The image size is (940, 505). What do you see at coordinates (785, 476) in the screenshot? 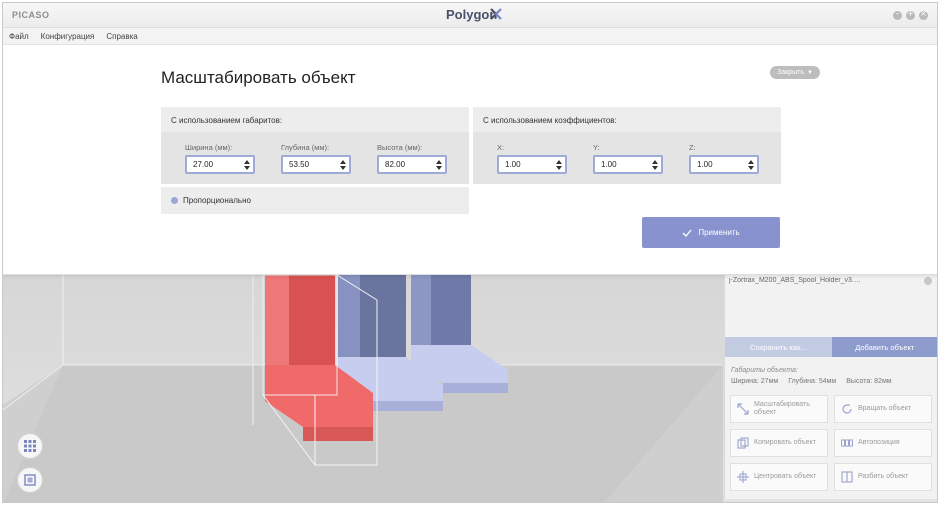
I see `center-object-label: Центровать объект` at bounding box center [785, 476].